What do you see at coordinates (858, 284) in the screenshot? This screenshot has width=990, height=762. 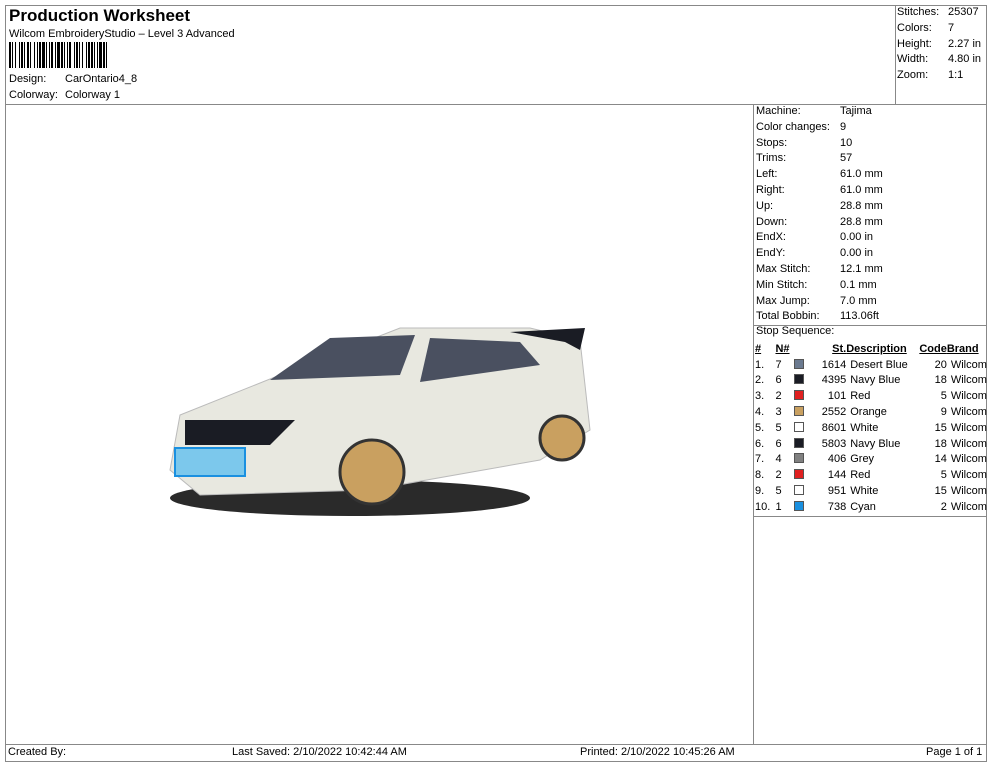 I see `info-value: 0.1 mm` at bounding box center [858, 284].